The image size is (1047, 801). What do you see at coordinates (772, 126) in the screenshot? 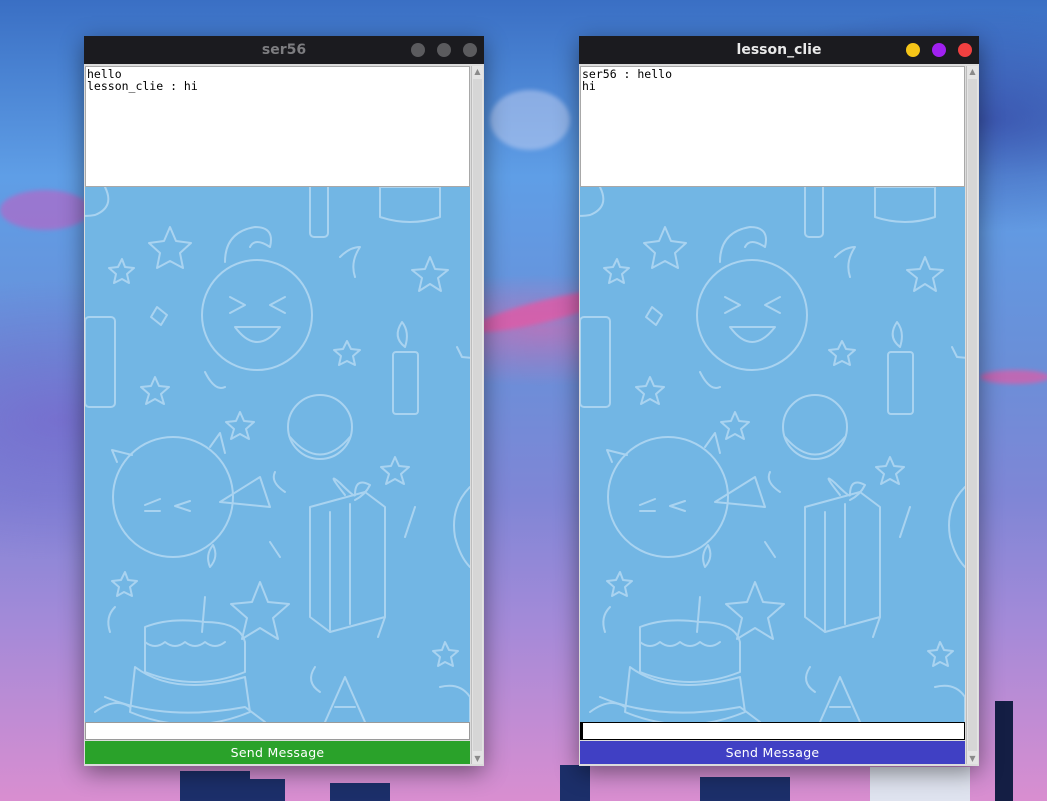
I see `chat-log: ser56 : hello hi` at bounding box center [772, 126].